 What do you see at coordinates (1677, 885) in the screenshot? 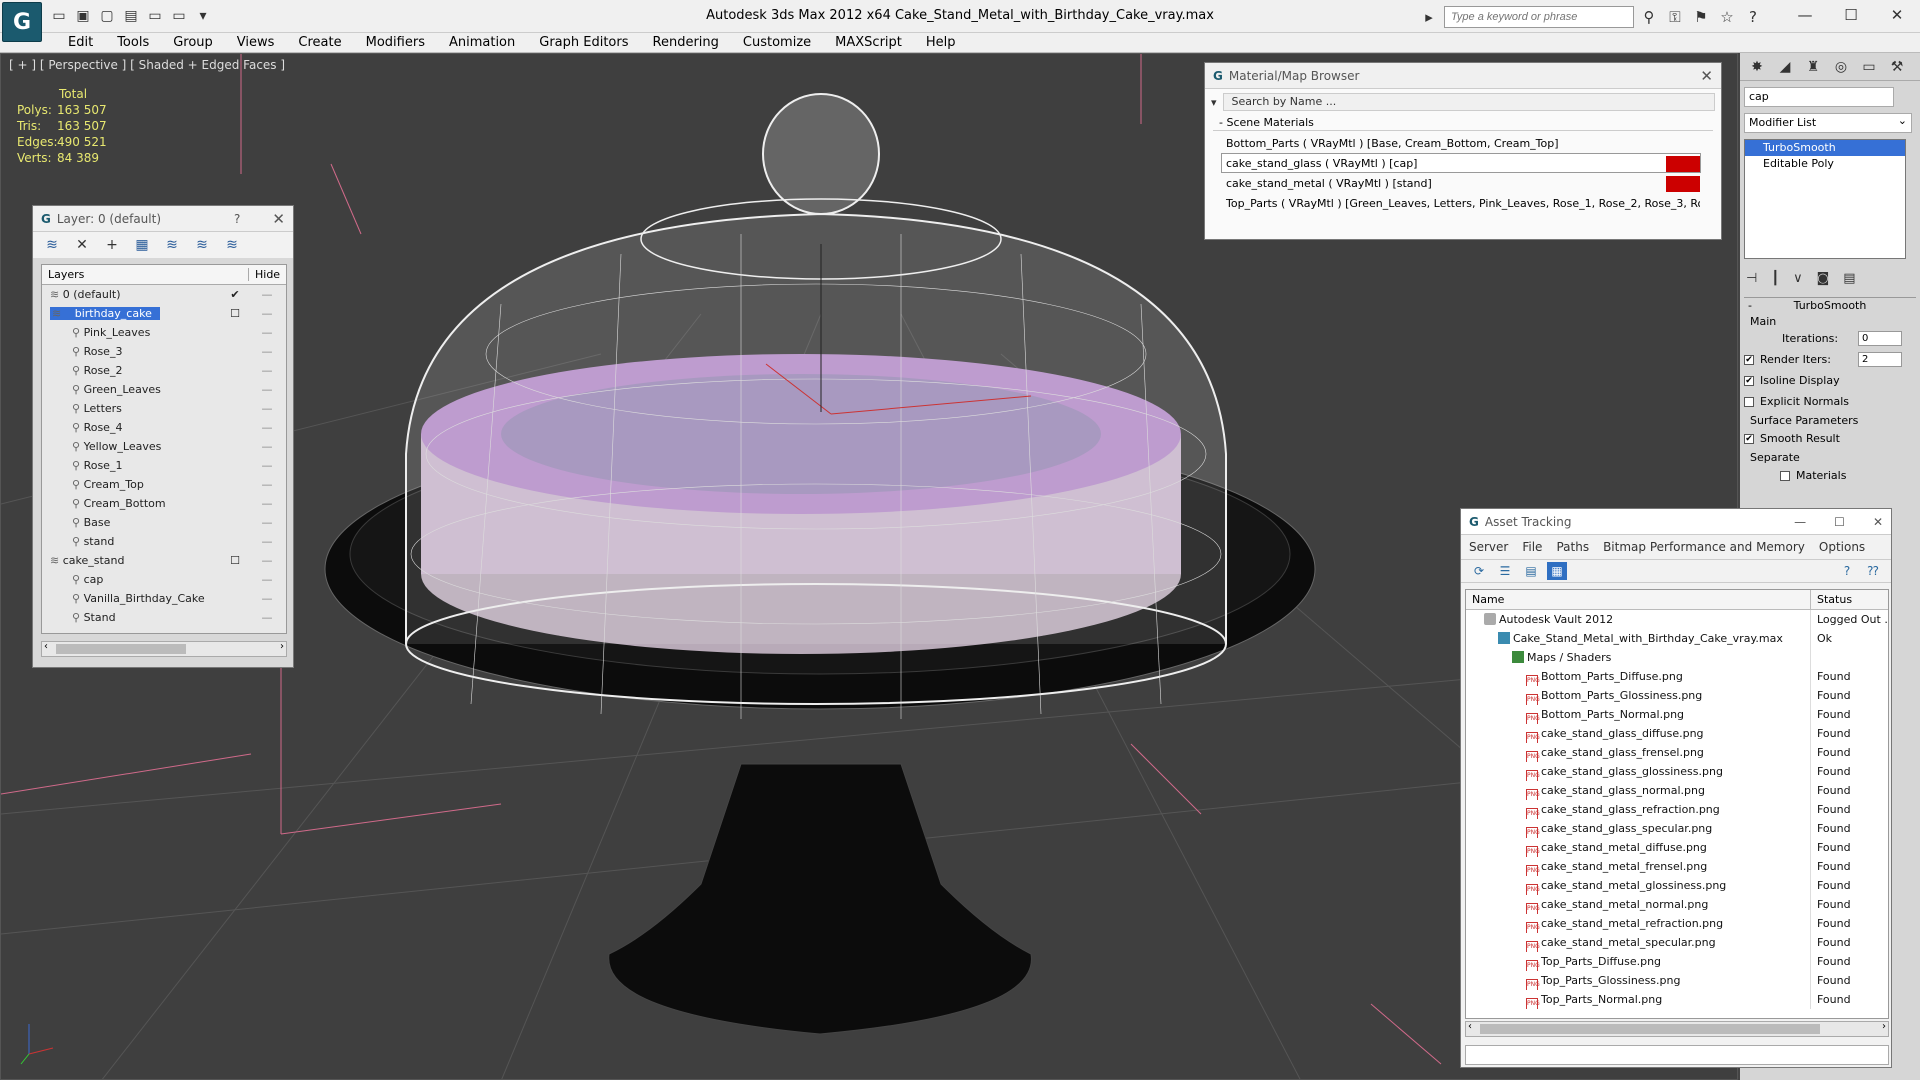
I see `asset-row: PNGcake_stand_metal_glossiness.png Found` at bounding box center [1677, 885].